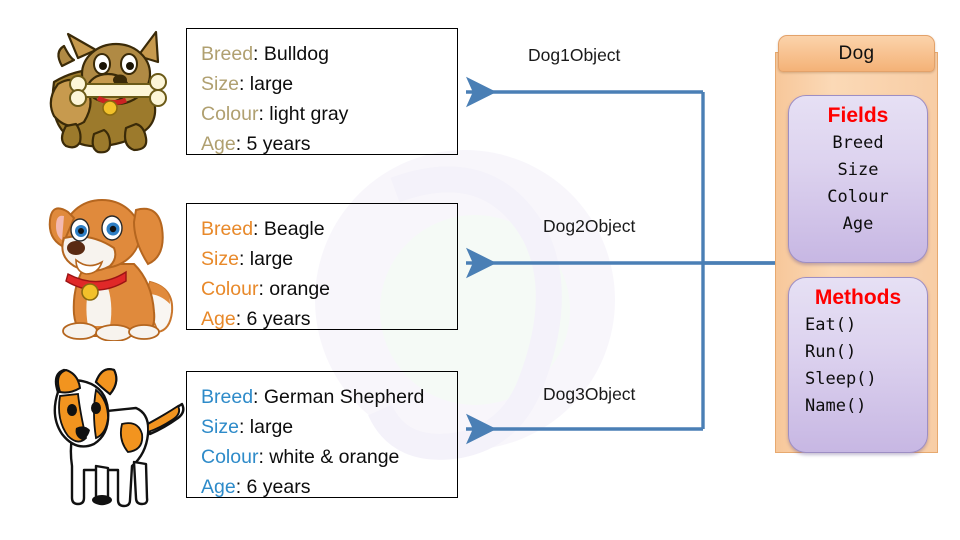  Describe the element at coordinates (329, 229) in the screenshot. I see `object-field-row: Breed: Beagle` at that location.